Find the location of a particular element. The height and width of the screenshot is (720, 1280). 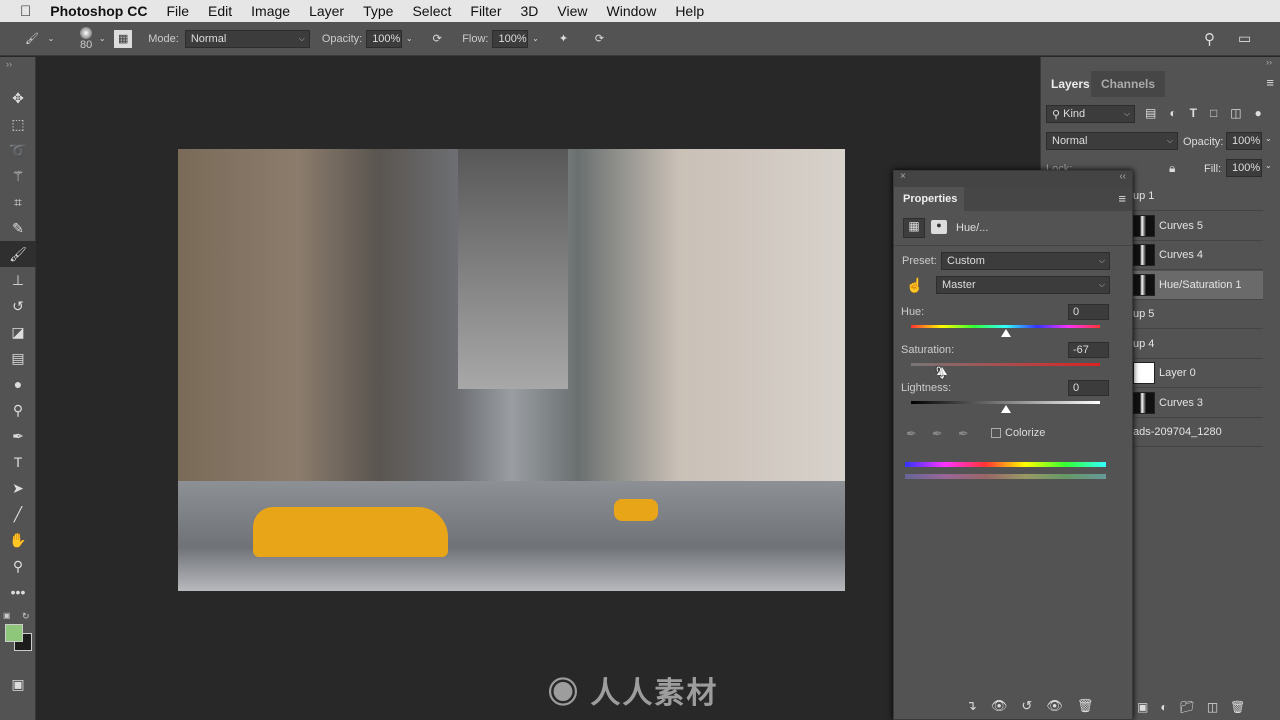

brush-size-picker: 80 is located at coordinates (86, 38).